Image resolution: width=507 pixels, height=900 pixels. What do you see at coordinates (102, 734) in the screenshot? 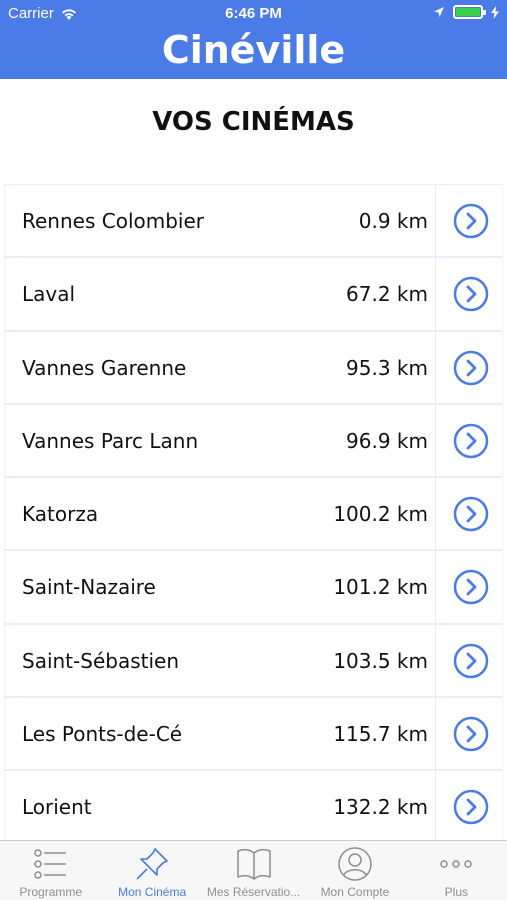
I see `cinema-name: Les Ponts-de-Cé` at bounding box center [102, 734].